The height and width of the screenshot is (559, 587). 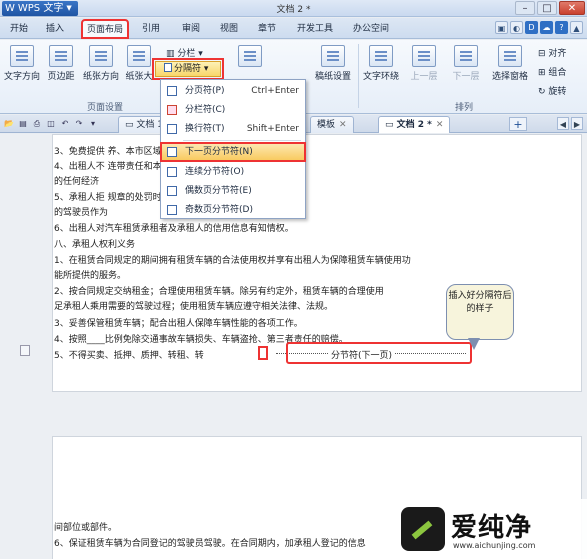 What do you see at coordinates (139, 56) in the screenshot?
I see `paper-size-icon` at bounding box center [139, 56].